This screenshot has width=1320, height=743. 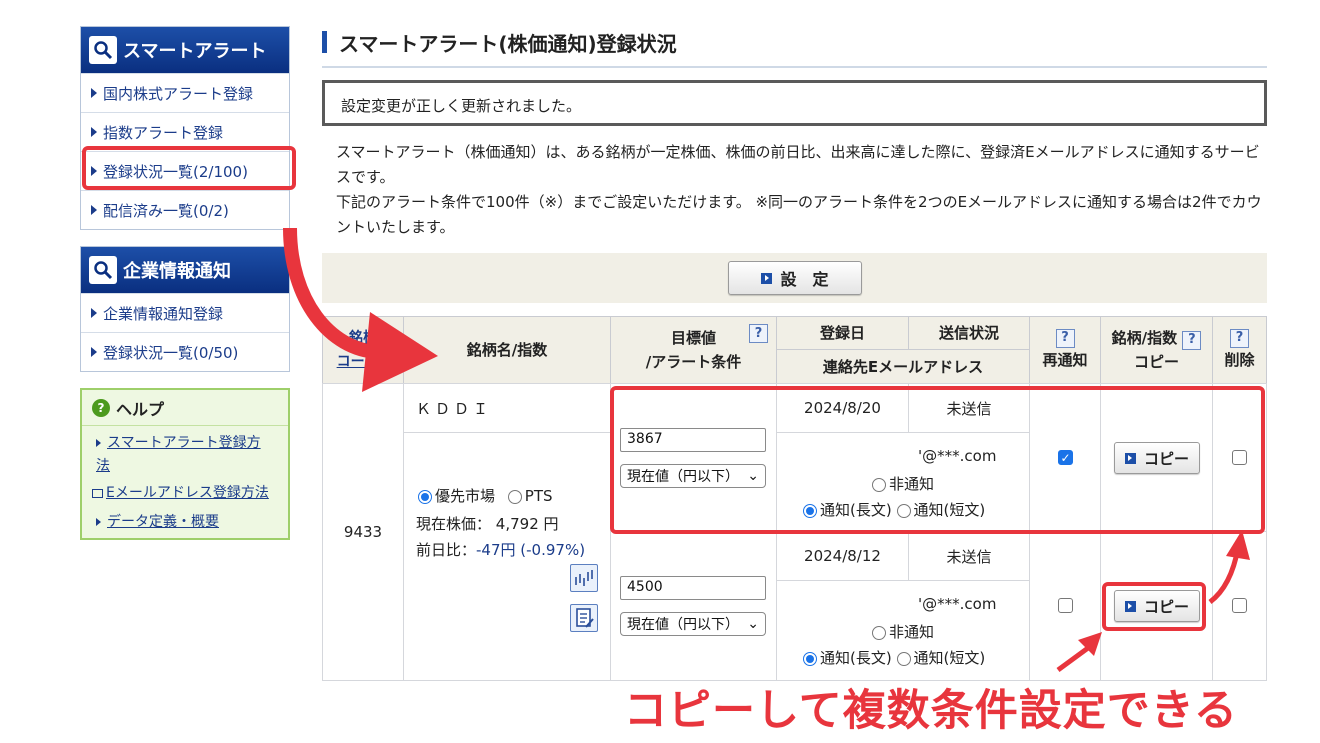 I want to click on set-button-label: 設 定, so click(x=804, y=279).